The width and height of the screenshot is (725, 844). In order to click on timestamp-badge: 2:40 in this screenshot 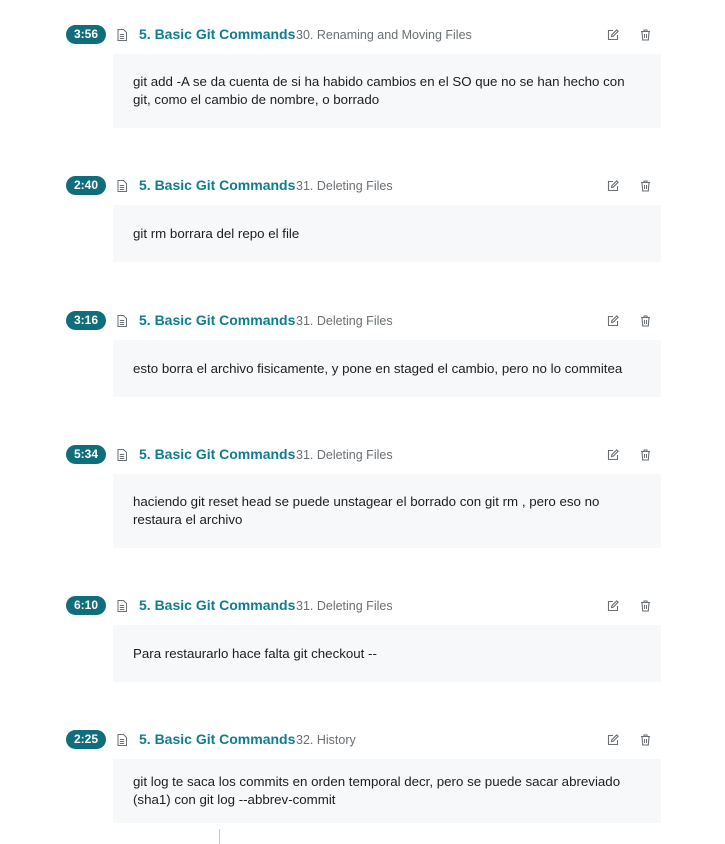, I will do `click(86, 185)`.